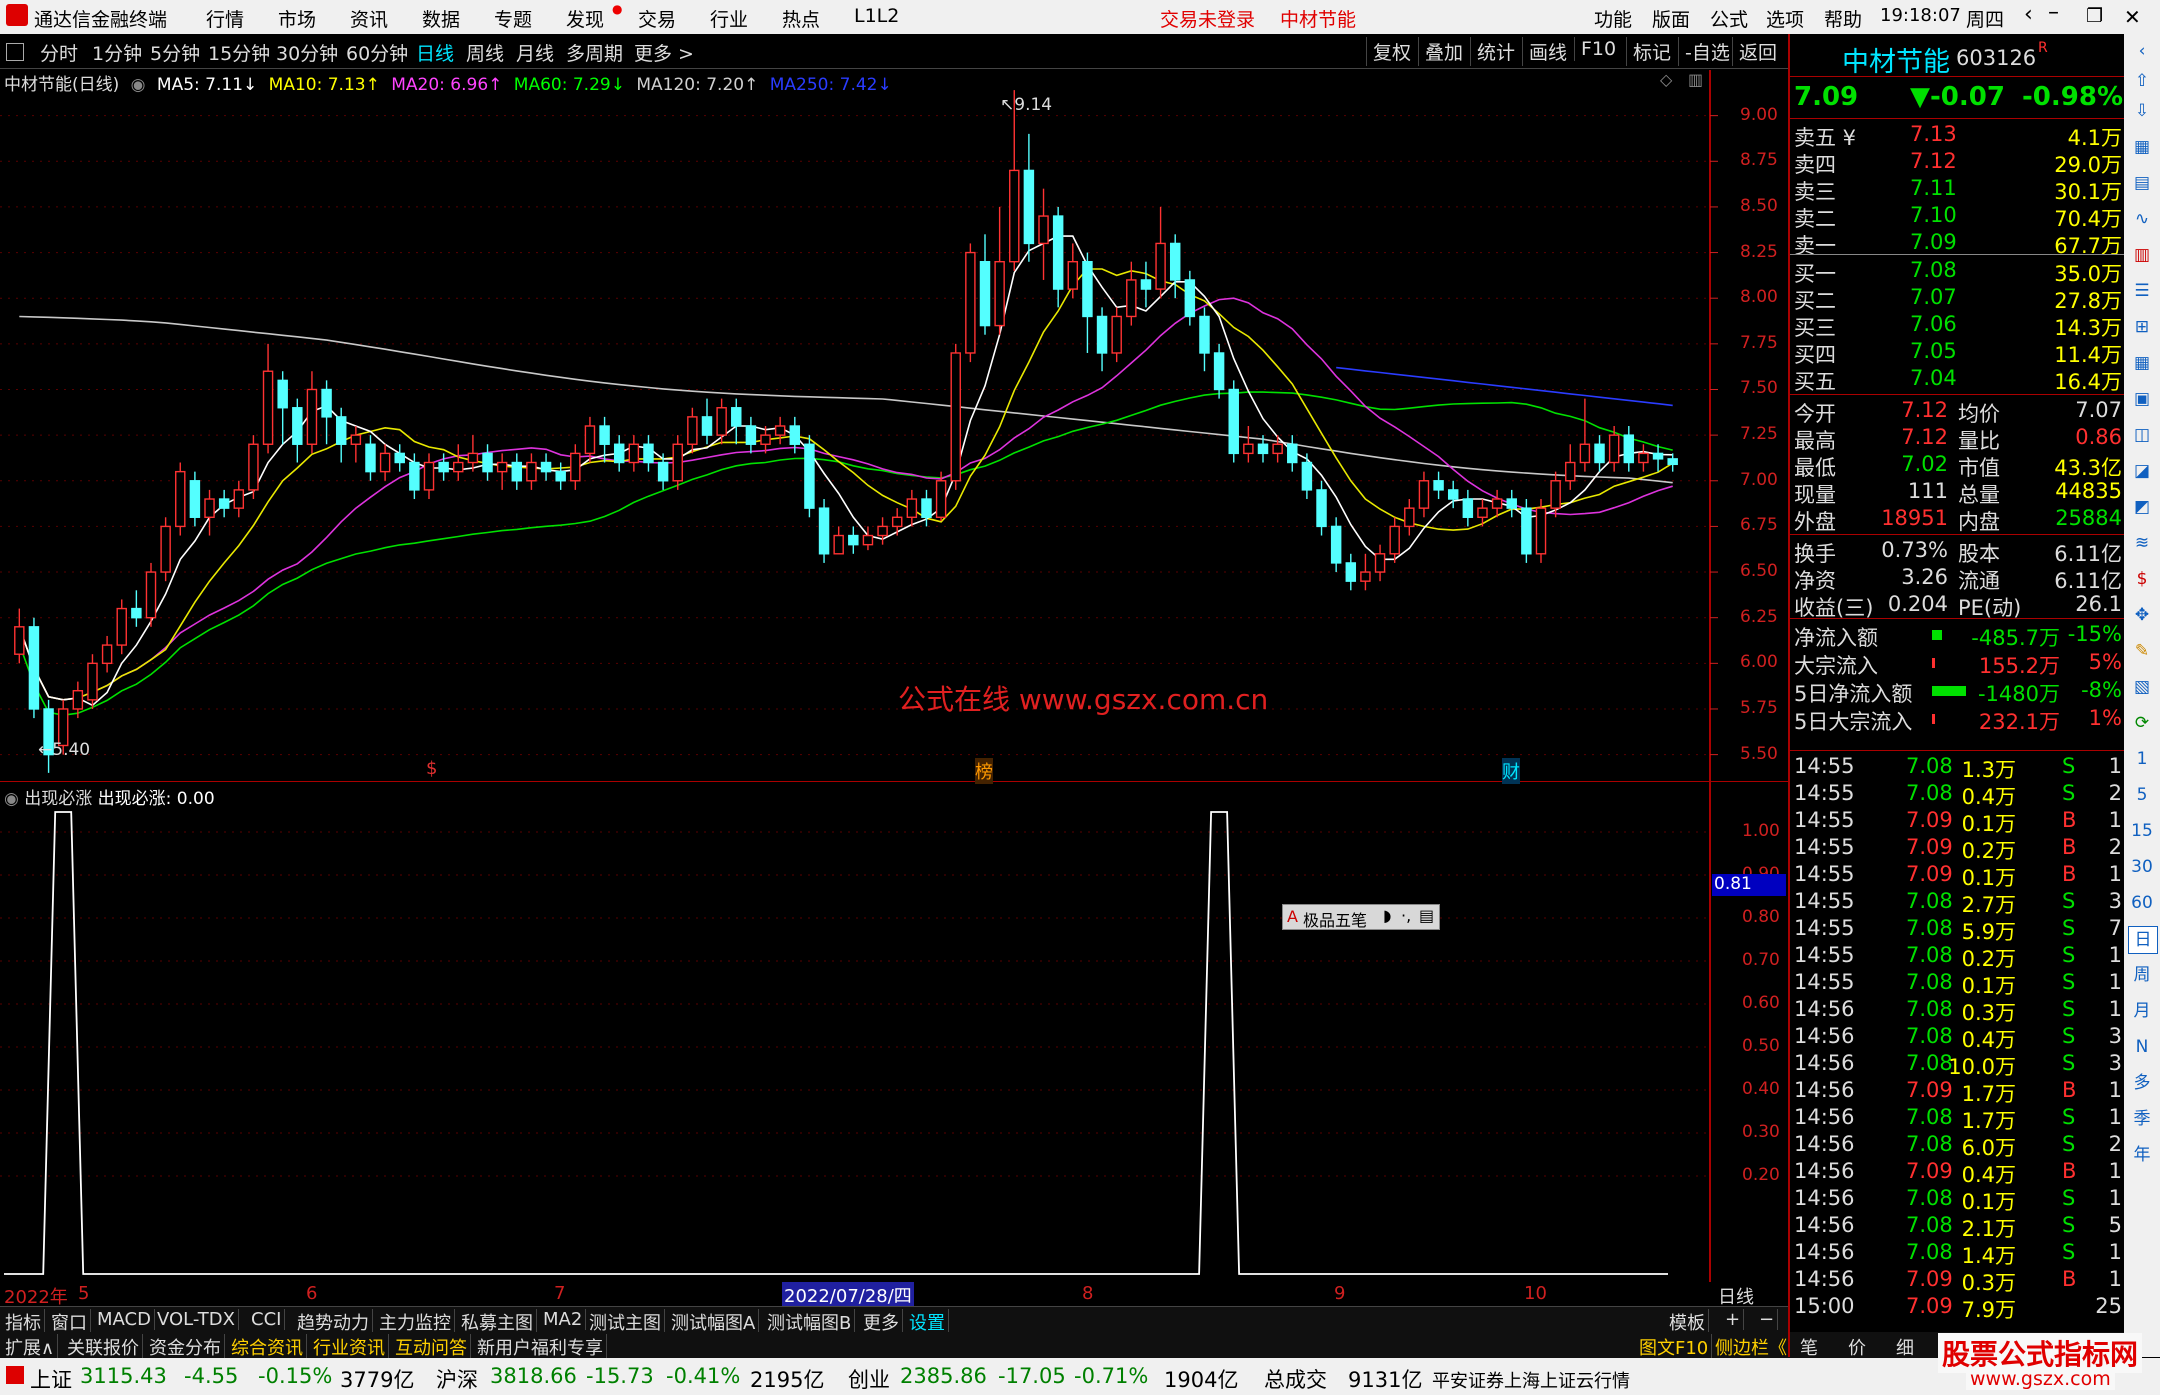 The height and width of the screenshot is (1395, 2160). Describe the element at coordinates (1495, 51) in the screenshot. I see `btn-tongji: 统计` at that location.